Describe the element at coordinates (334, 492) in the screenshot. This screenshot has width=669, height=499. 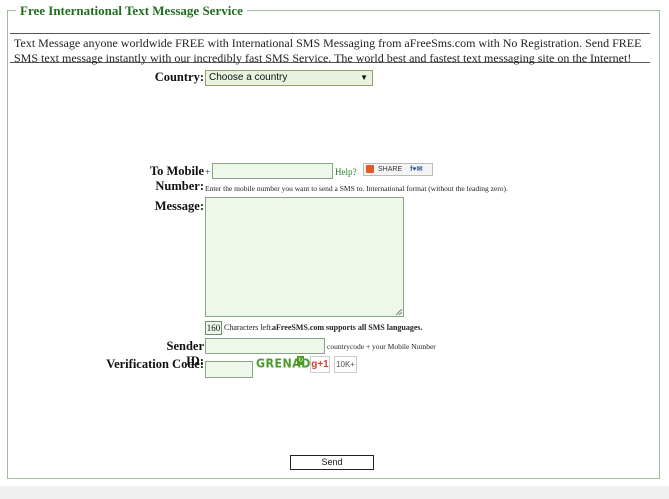
I see `bottom-bar` at that location.